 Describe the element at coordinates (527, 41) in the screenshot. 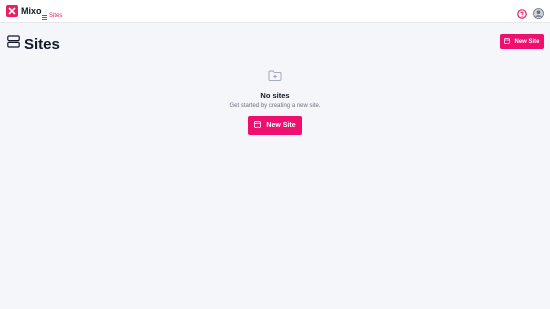

I see `new-site-button-label: New Site` at that location.